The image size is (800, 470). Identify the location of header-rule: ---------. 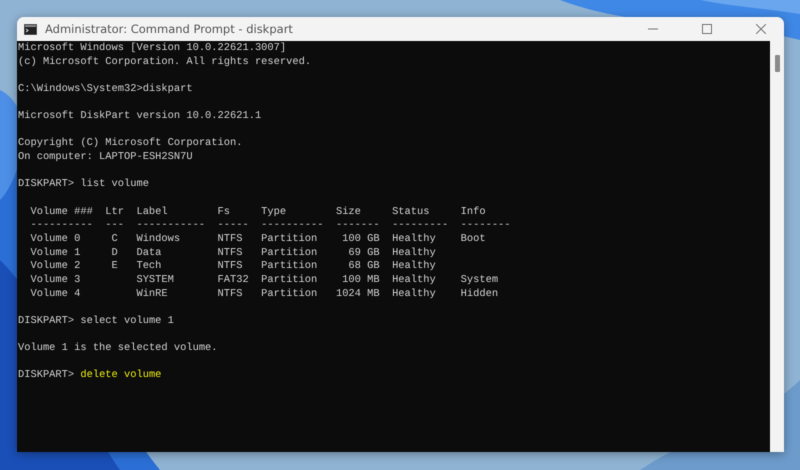
(421, 226).